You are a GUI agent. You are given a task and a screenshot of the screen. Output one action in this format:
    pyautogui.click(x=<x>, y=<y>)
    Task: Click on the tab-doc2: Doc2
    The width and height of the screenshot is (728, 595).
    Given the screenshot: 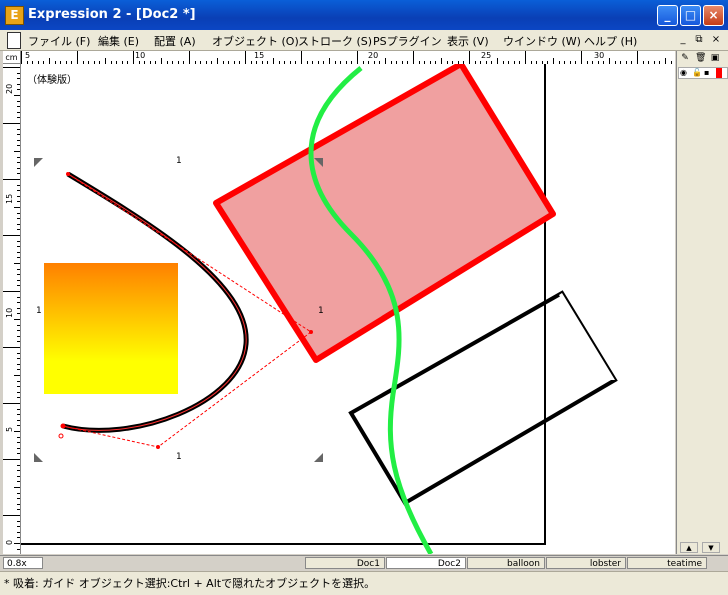 What is the action you would take?
    pyautogui.click(x=426, y=563)
    